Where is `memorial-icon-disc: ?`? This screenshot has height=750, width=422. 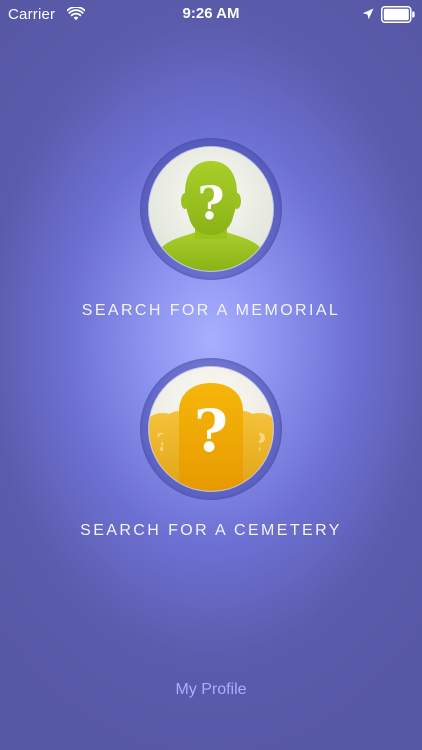 memorial-icon-disc: ? is located at coordinates (211, 209).